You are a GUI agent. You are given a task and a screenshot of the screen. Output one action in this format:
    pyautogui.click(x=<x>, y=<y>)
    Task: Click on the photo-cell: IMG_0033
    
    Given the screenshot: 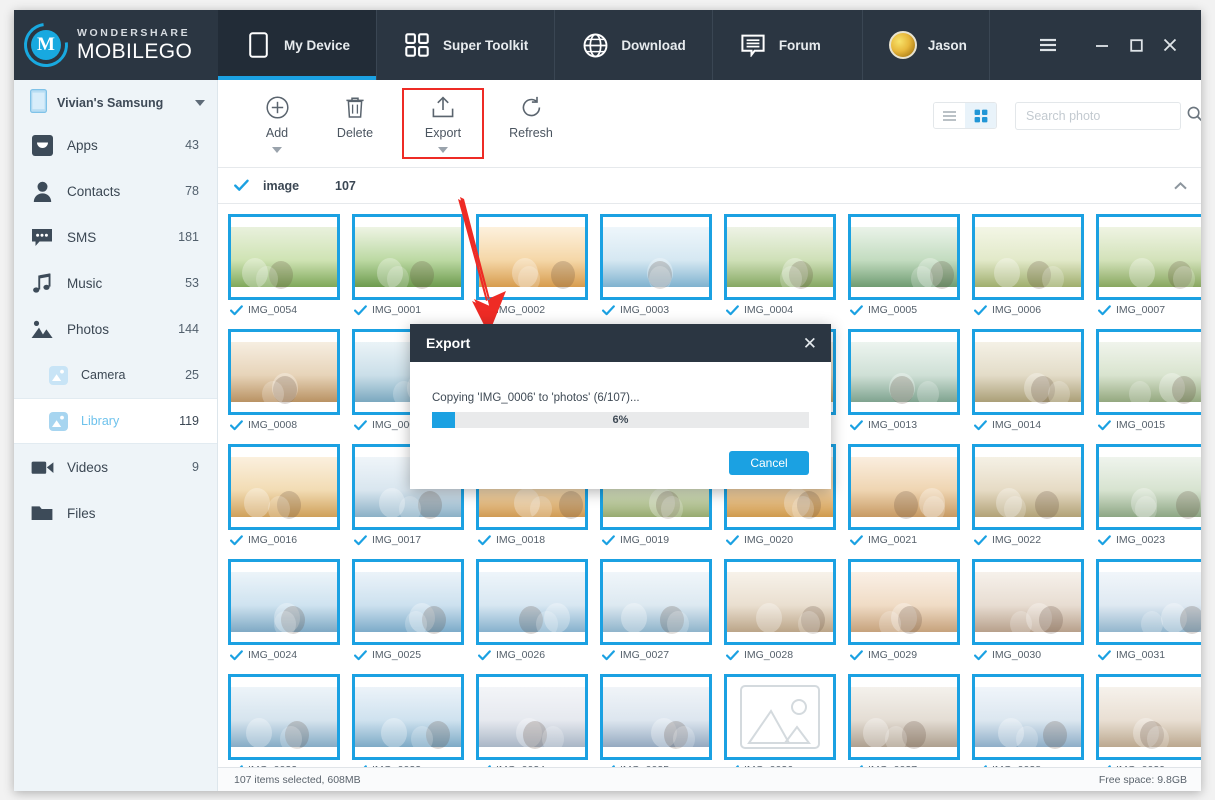 What is the action you would take?
    pyautogui.click(x=408, y=720)
    